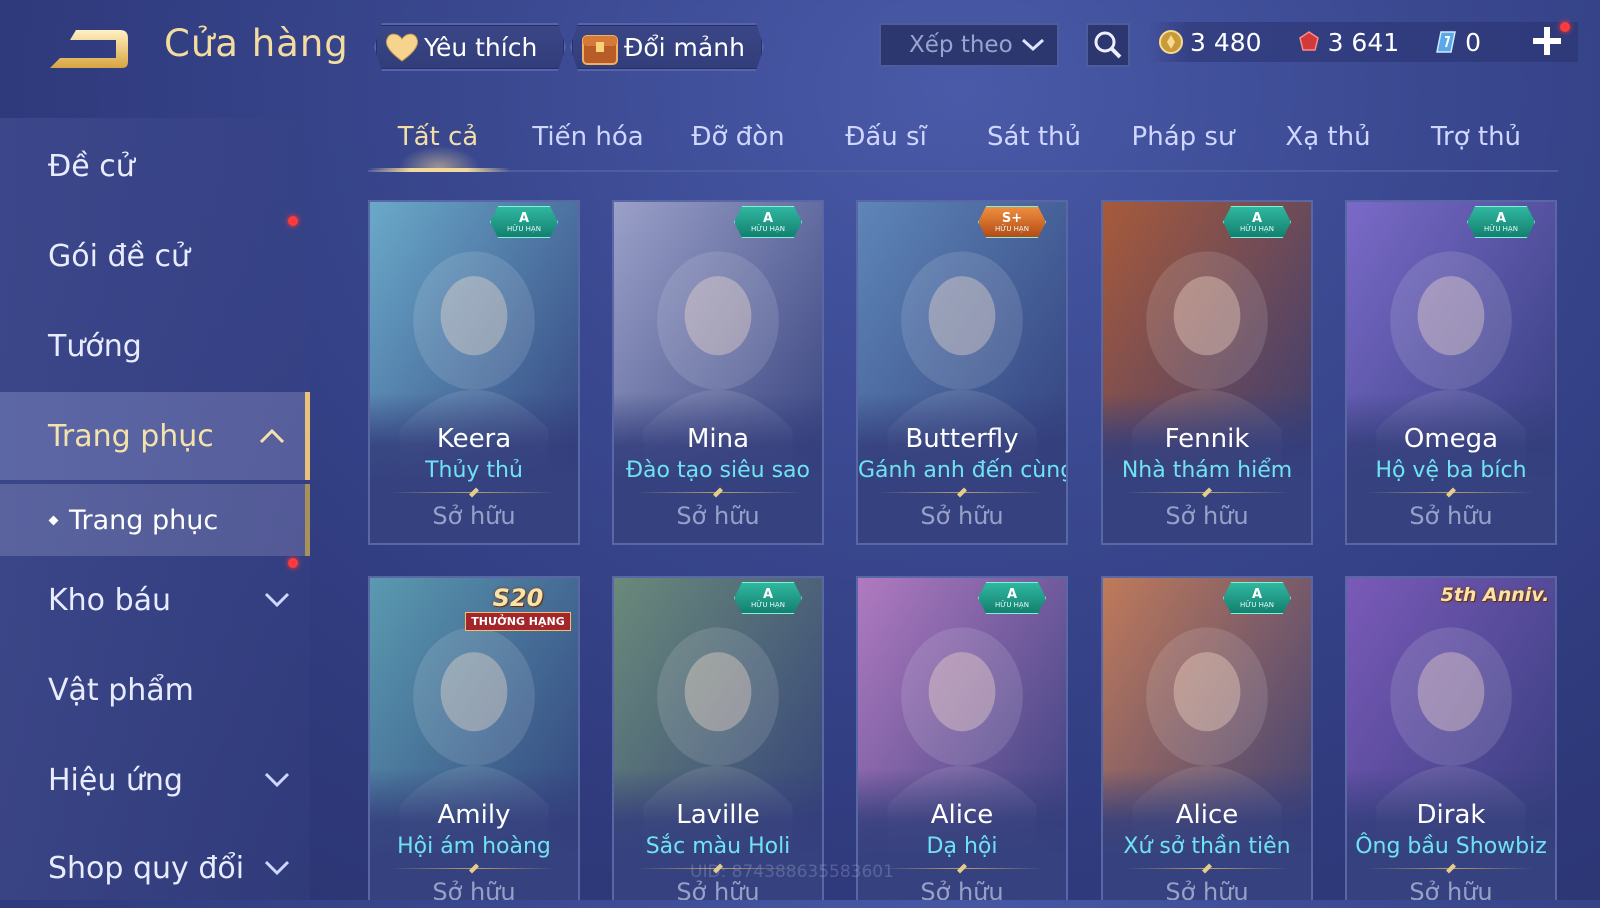  I want to click on search-icon, so click(1108, 45).